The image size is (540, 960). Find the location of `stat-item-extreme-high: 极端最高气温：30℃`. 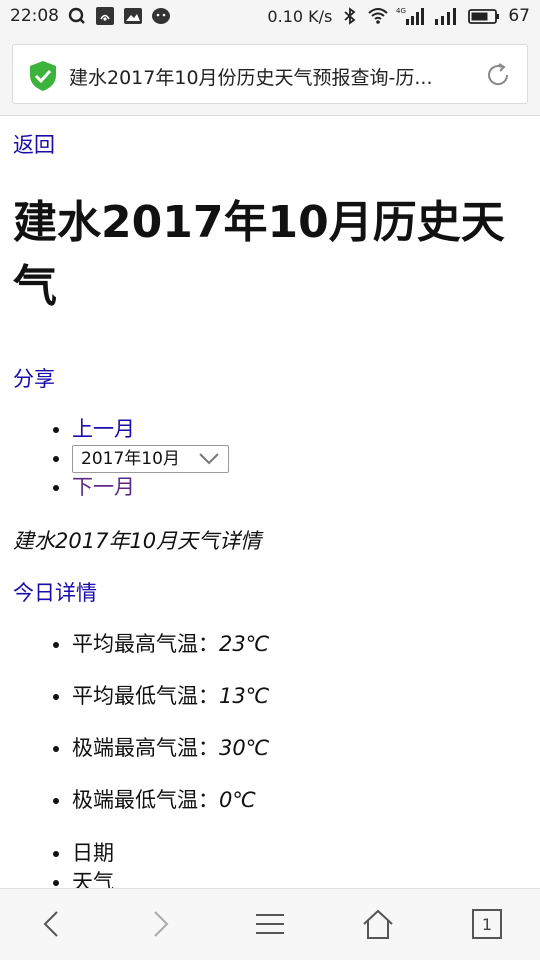

stat-item-extreme-high: 极端最高气温：30℃ is located at coordinates (170, 759).